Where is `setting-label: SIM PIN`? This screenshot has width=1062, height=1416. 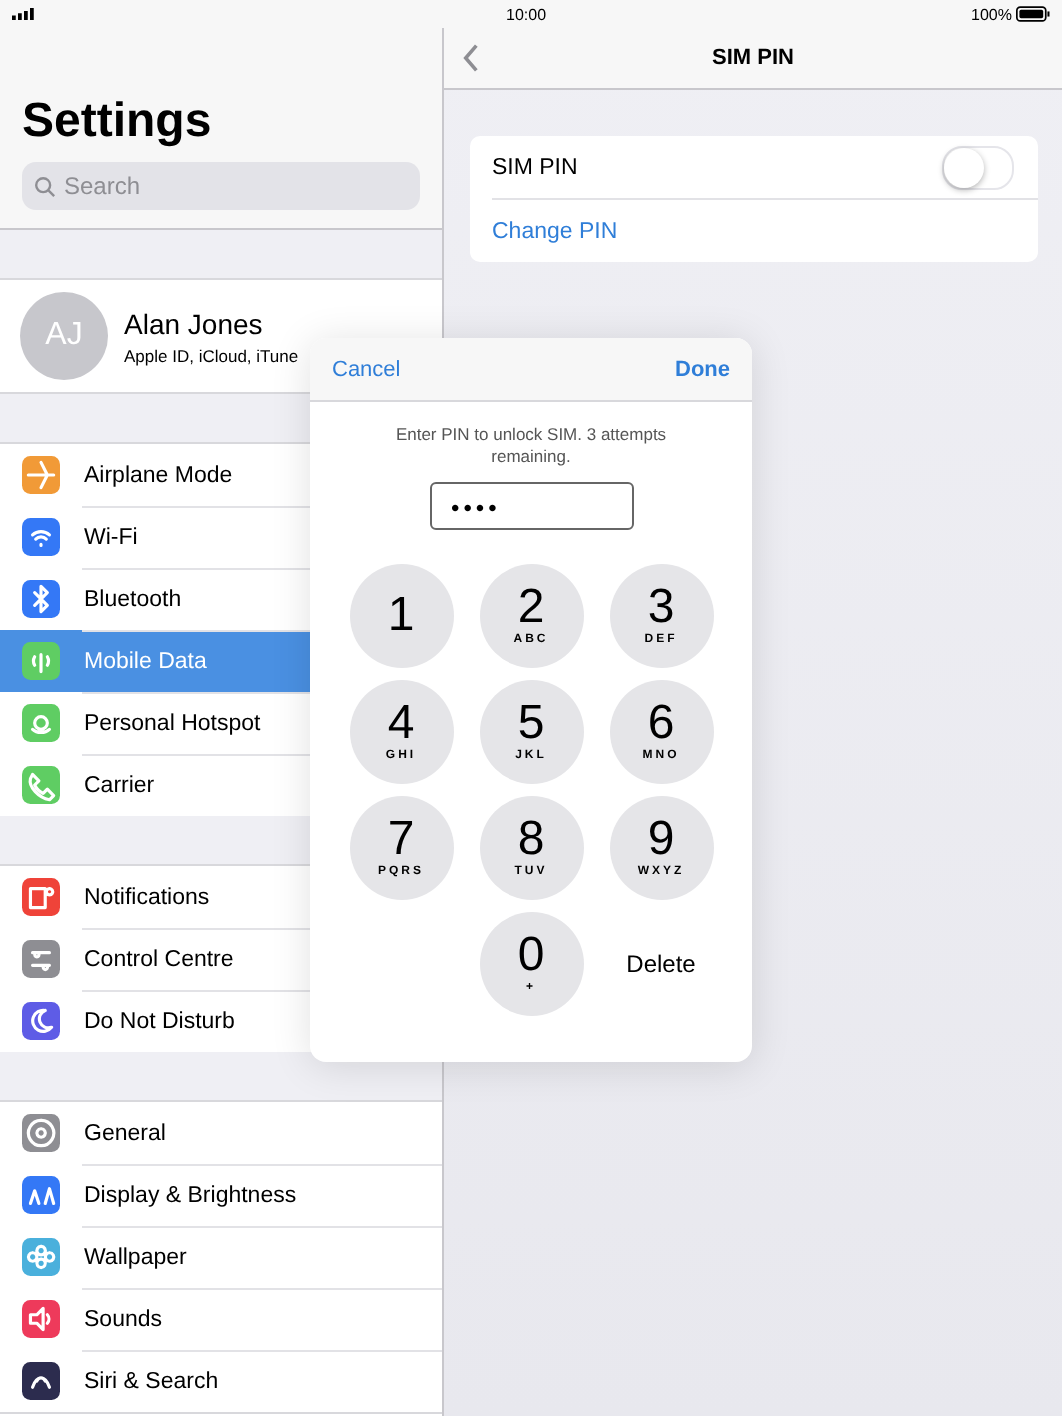 setting-label: SIM PIN is located at coordinates (535, 167).